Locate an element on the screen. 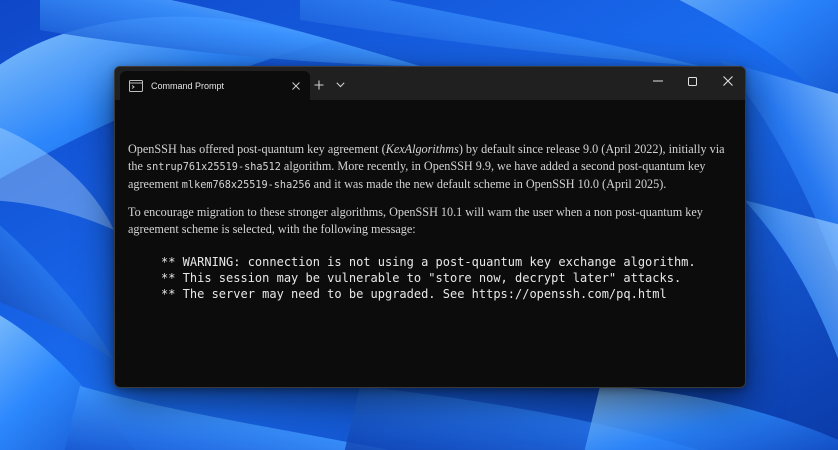 The height and width of the screenshot is (450, 838). tab-dropdown-button is located at coordinates (340, 85).